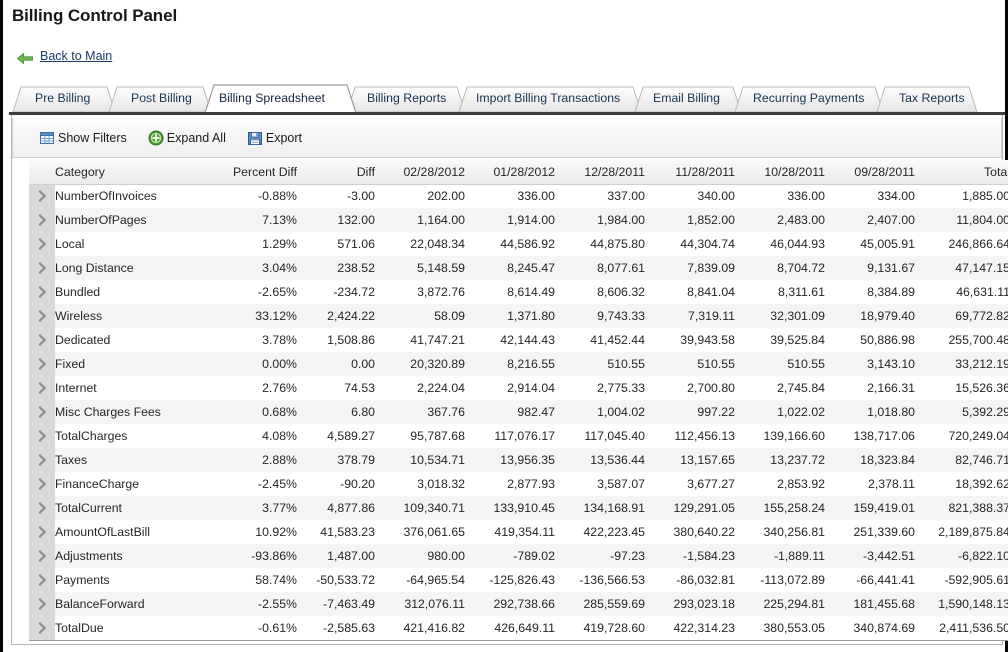 This screenshot has width=1008, height=652. I want to click on grid-header-total: Total, so click(961, 172).